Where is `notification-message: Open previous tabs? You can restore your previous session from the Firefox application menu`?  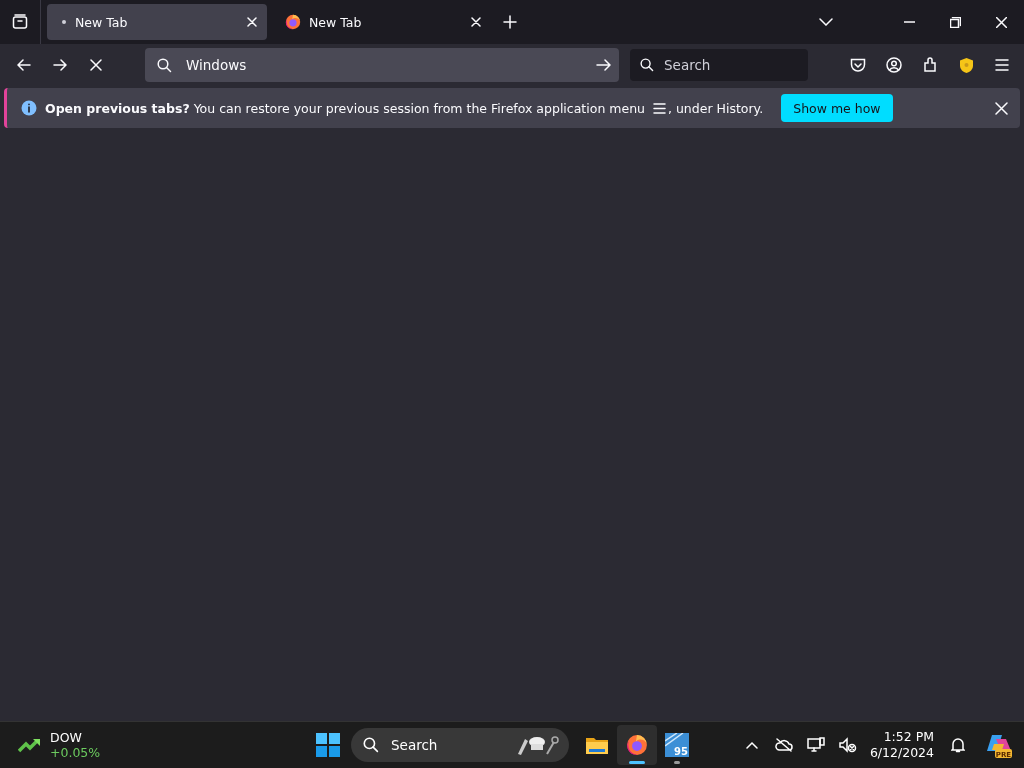 notification-message: Open previous tabs? You can restore your previous session from the Firefox application menu is located at coordinates (345, 108).